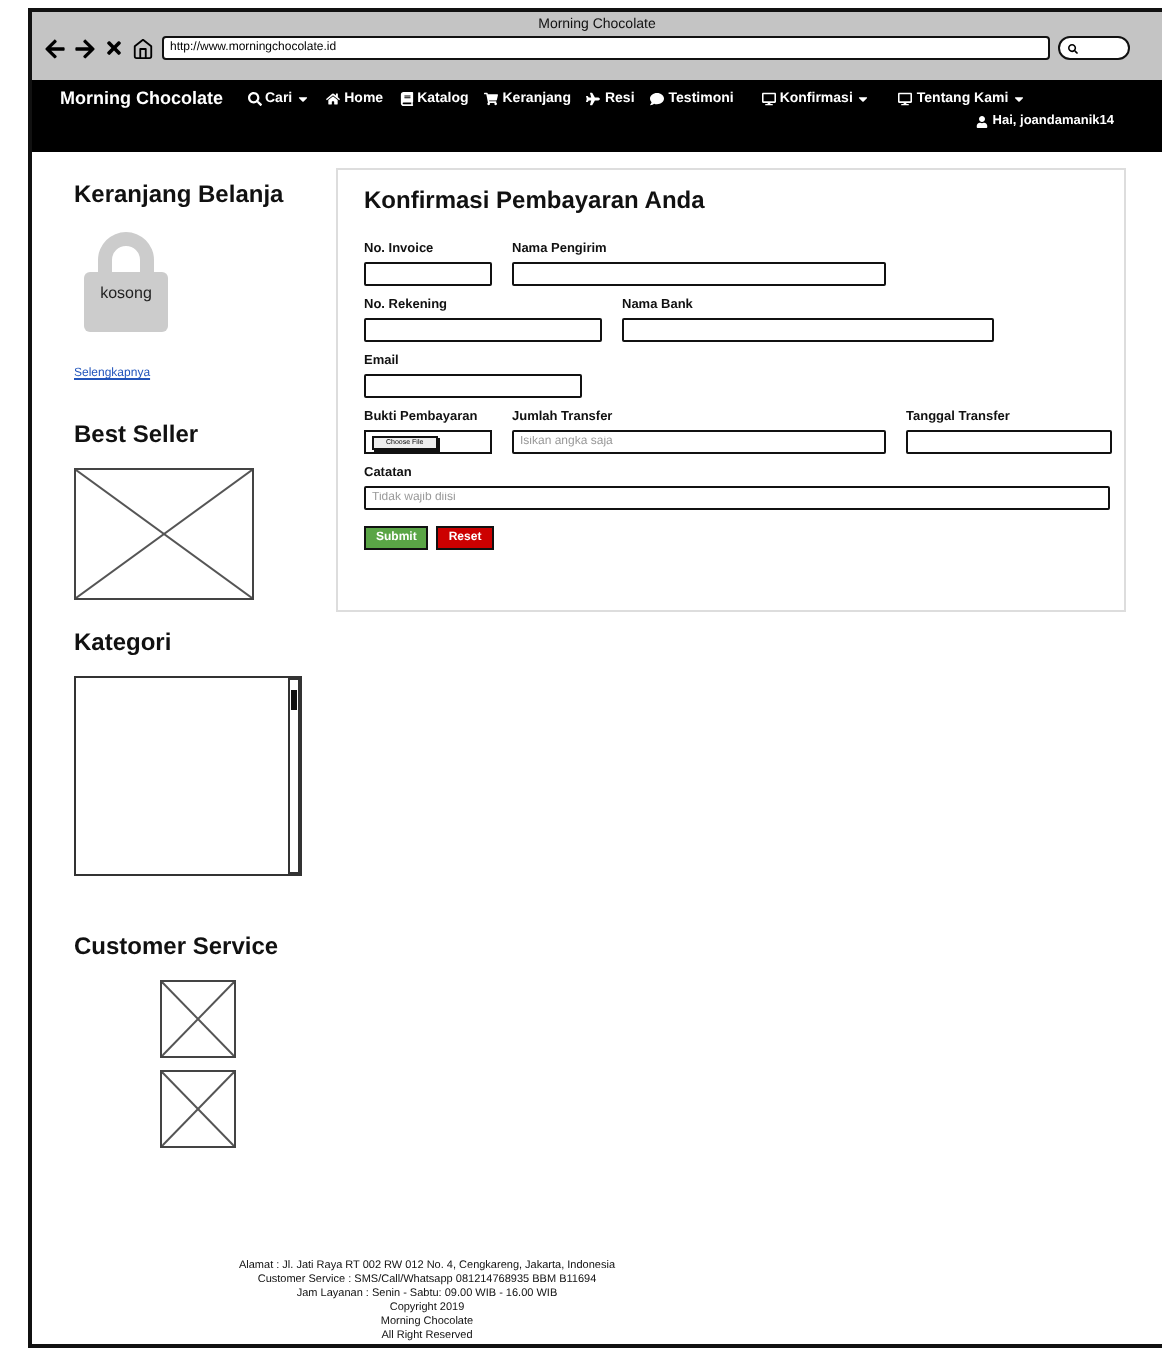  Describe the element at coordinates (1094, 48) in the screenshot. I see `search-field` at that location.